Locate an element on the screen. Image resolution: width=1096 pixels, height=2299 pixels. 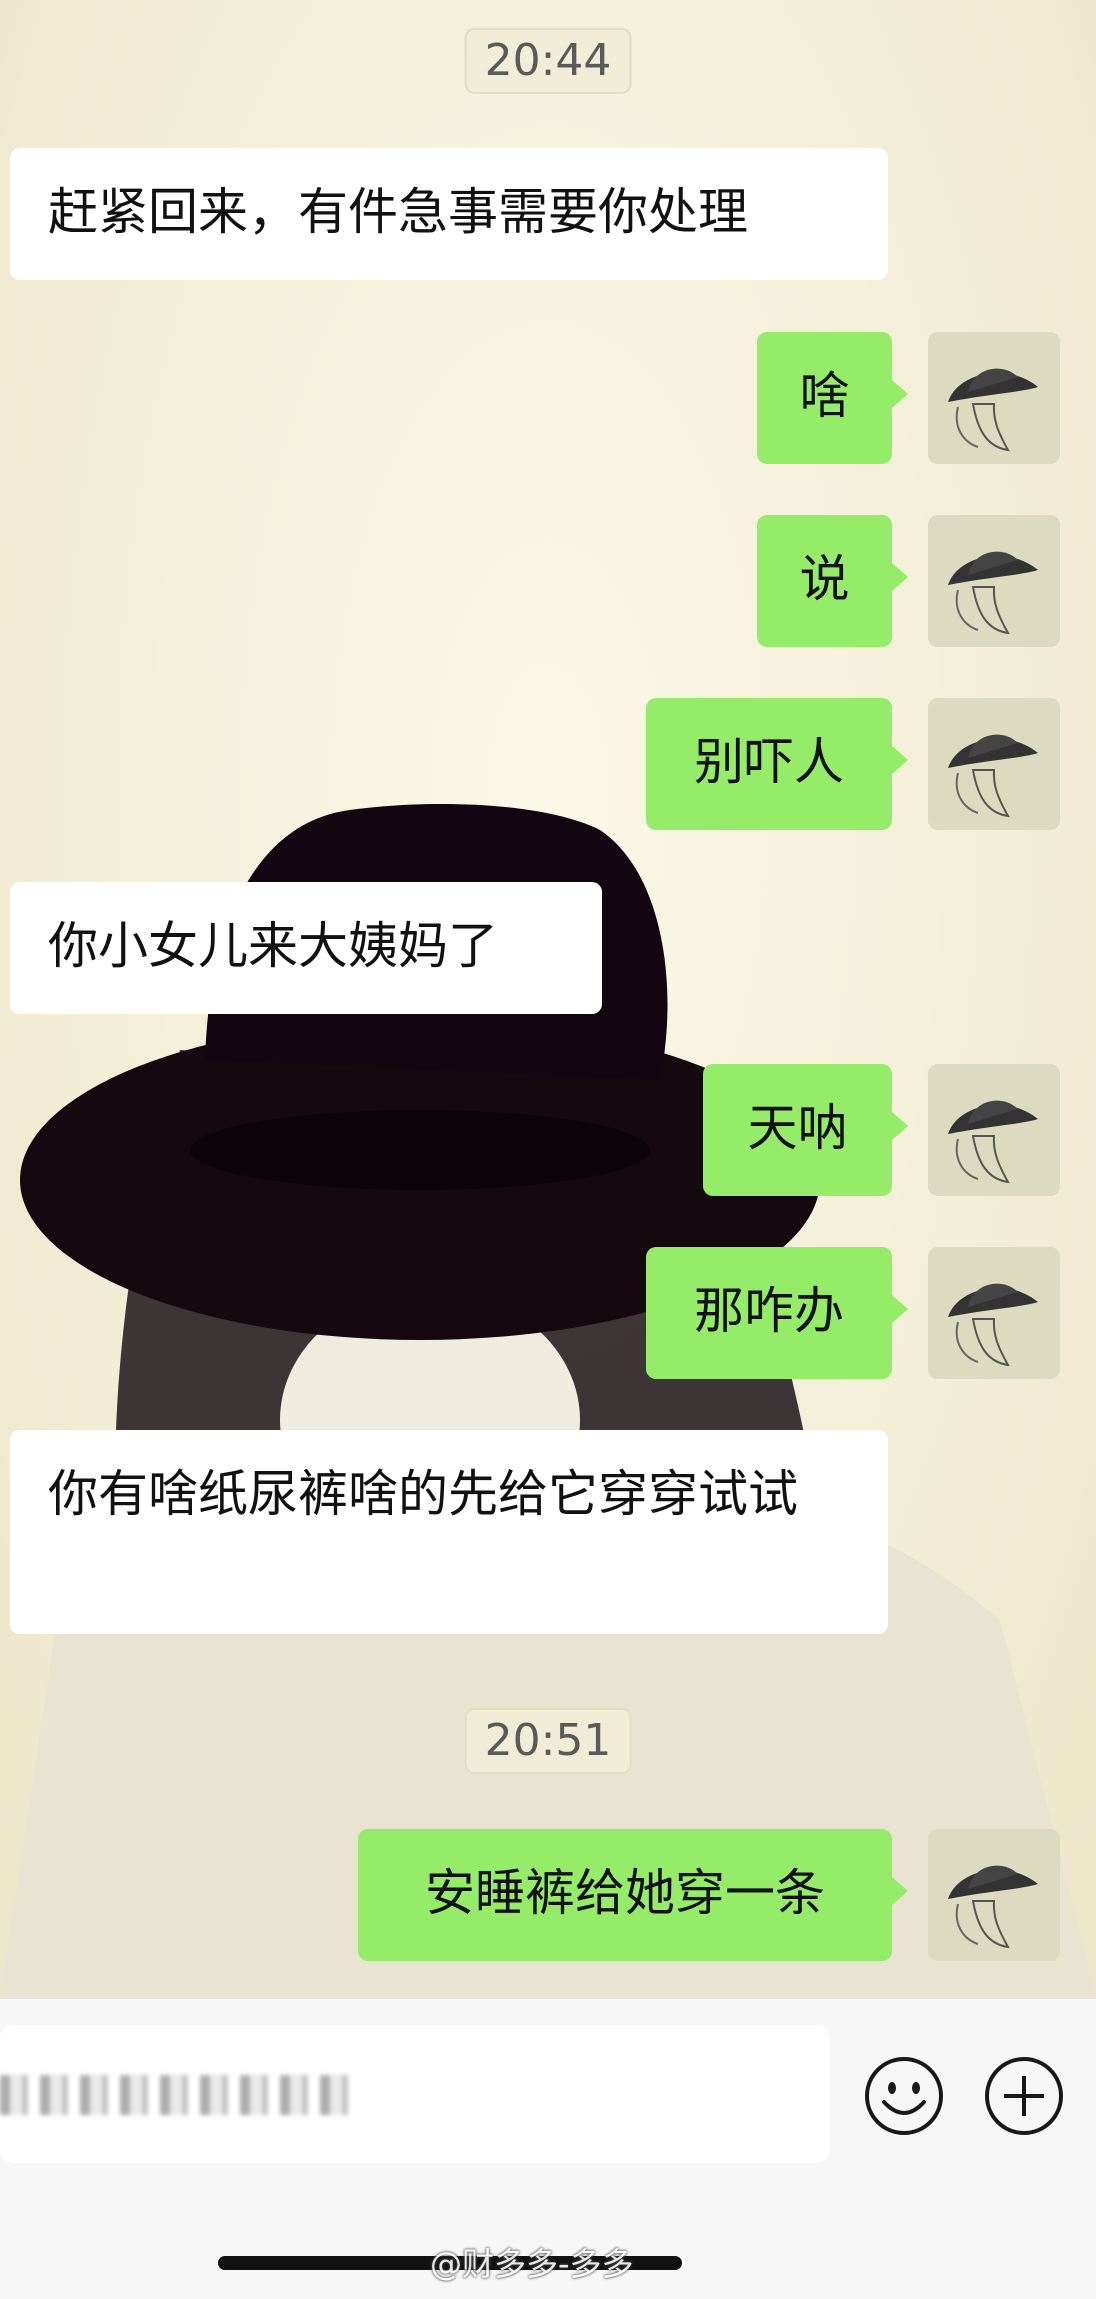
more-options-button is located at coordinates (1024, 2096).